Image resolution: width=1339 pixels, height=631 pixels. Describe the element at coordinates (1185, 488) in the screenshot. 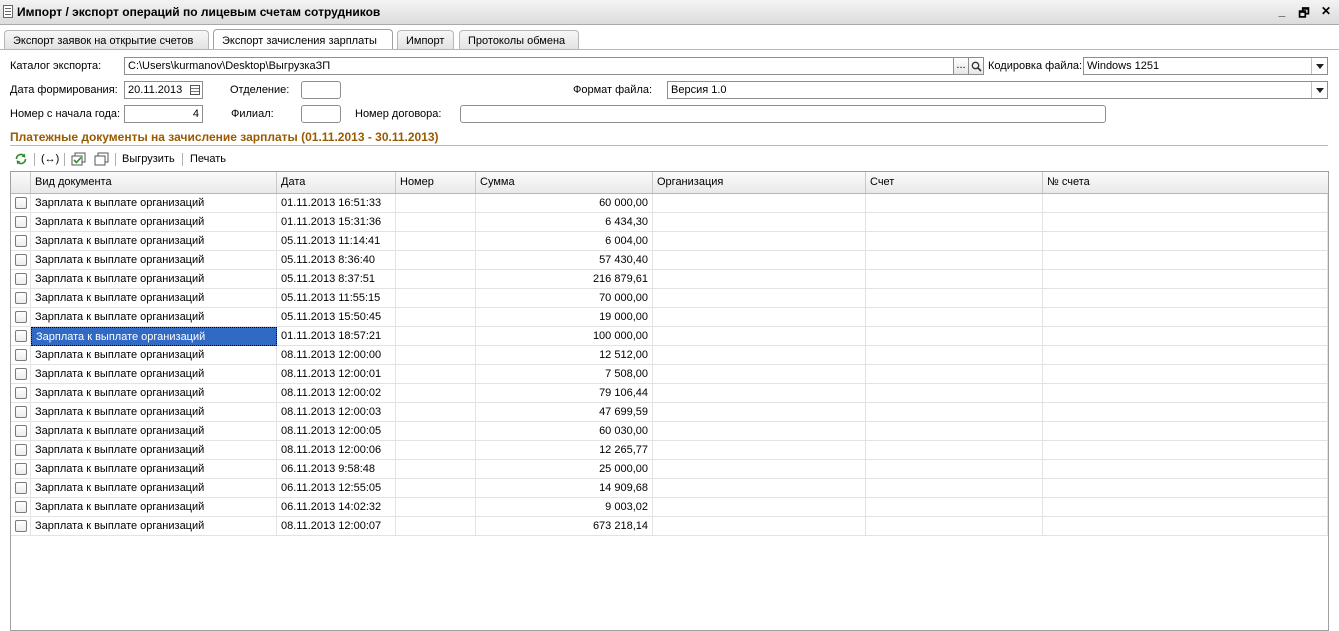

I see `cell-account-number` at that location.